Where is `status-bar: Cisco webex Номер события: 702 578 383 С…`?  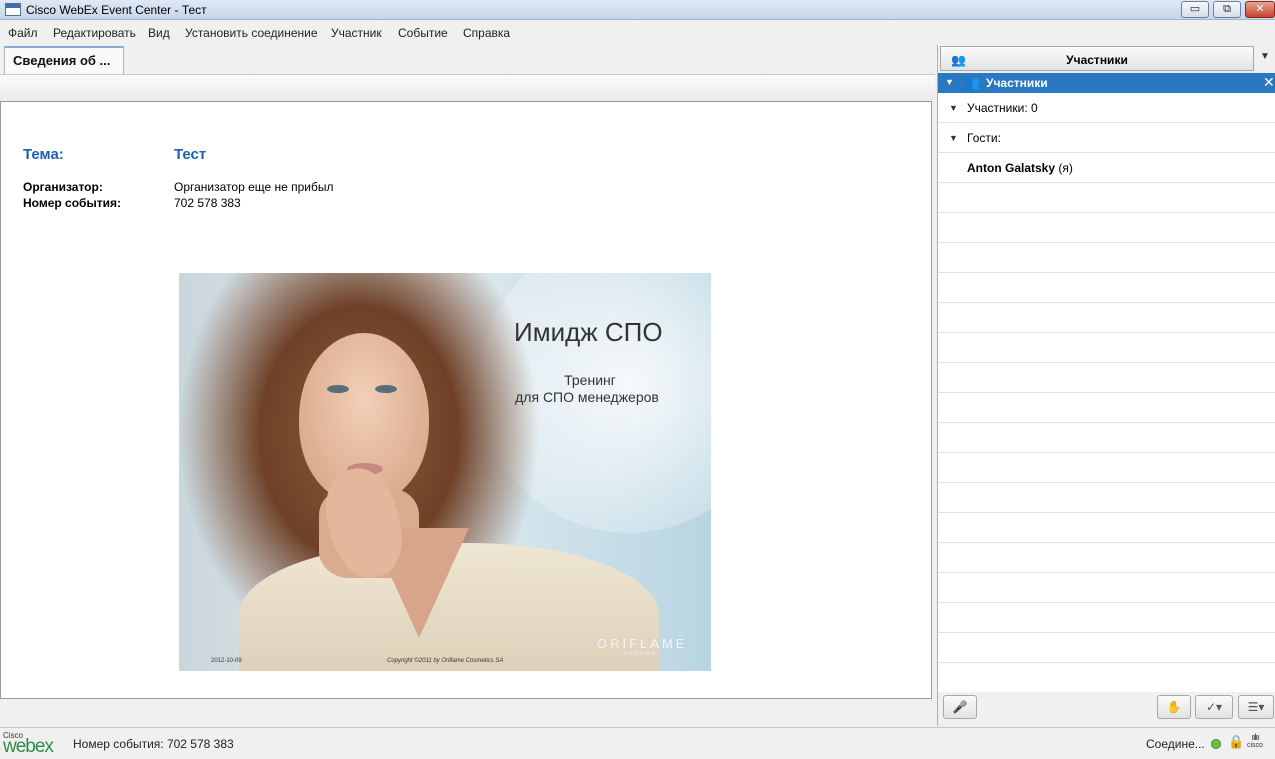
status-bar: Cisco webex Номер события: 702 578 383 С… is located at coordinates (637, 743).